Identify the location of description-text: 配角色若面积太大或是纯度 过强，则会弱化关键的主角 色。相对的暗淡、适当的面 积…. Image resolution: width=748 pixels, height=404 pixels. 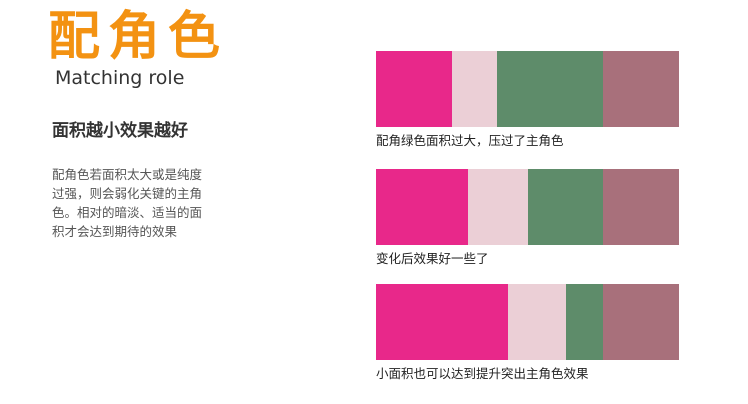
(136, 203).